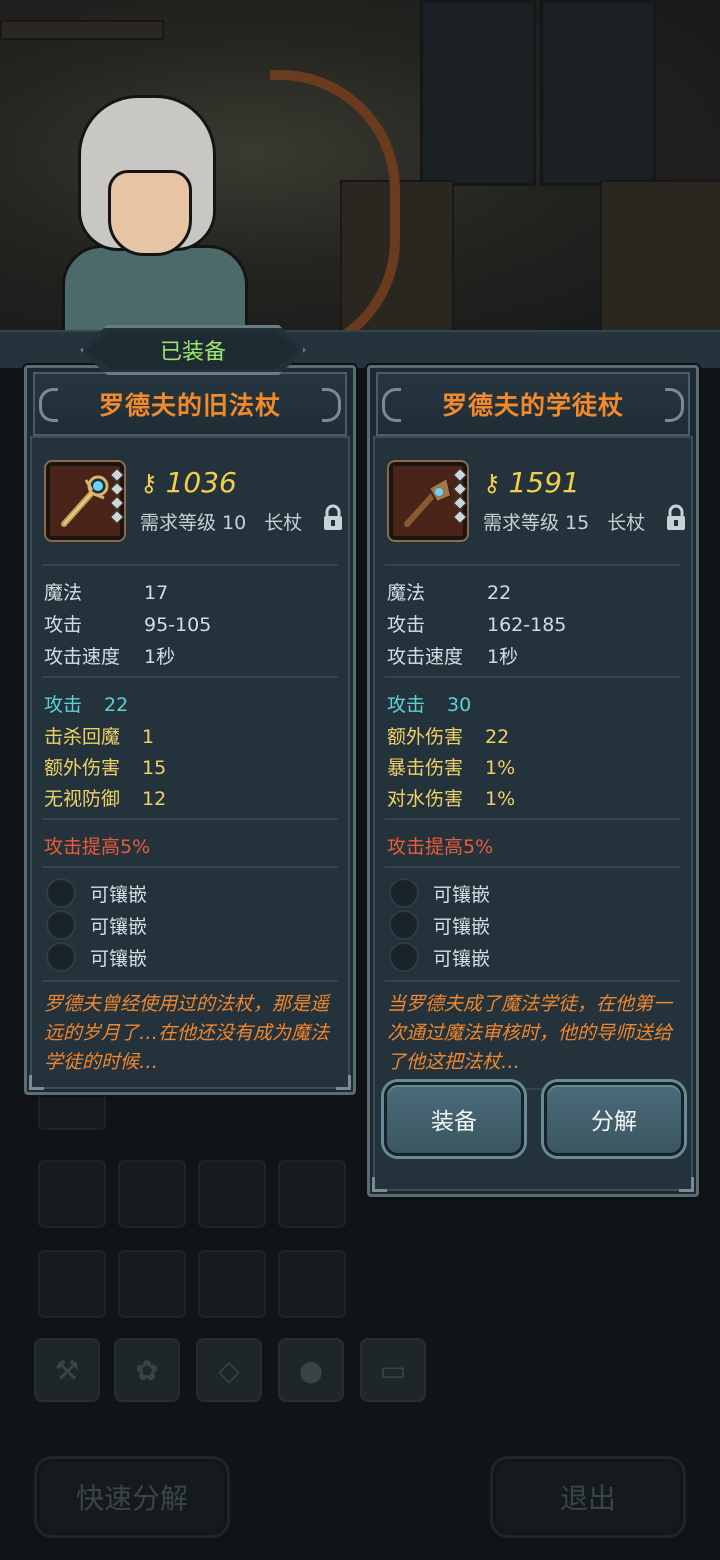 This screenshot has height=1560, width=720. Describe the element at coordinates (454, 1122) in the screenshot. I see `equip-label: 装备` at that location.